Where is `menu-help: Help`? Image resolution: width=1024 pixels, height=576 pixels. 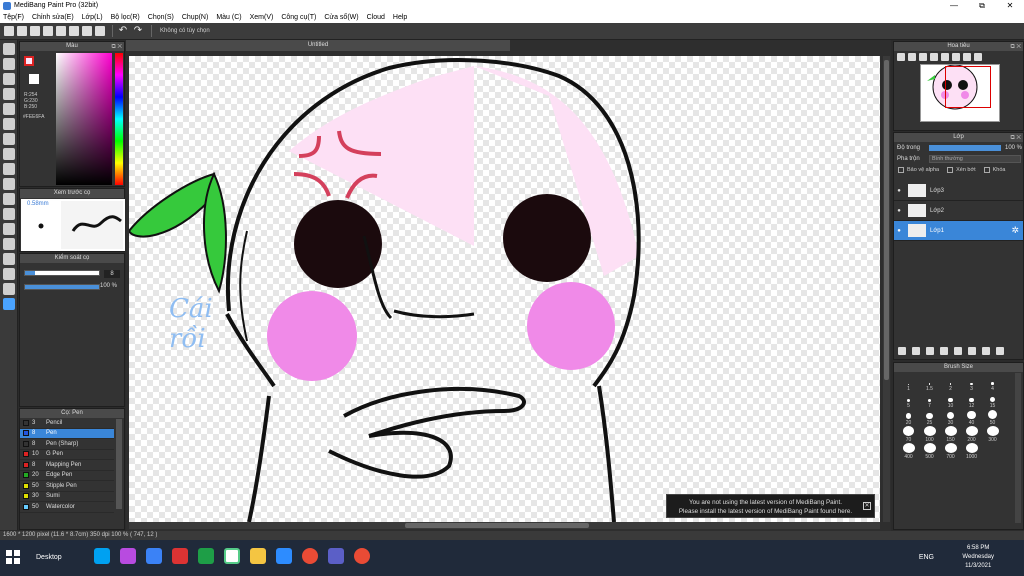
menu-help: Help is located at coordinates (400, 17).